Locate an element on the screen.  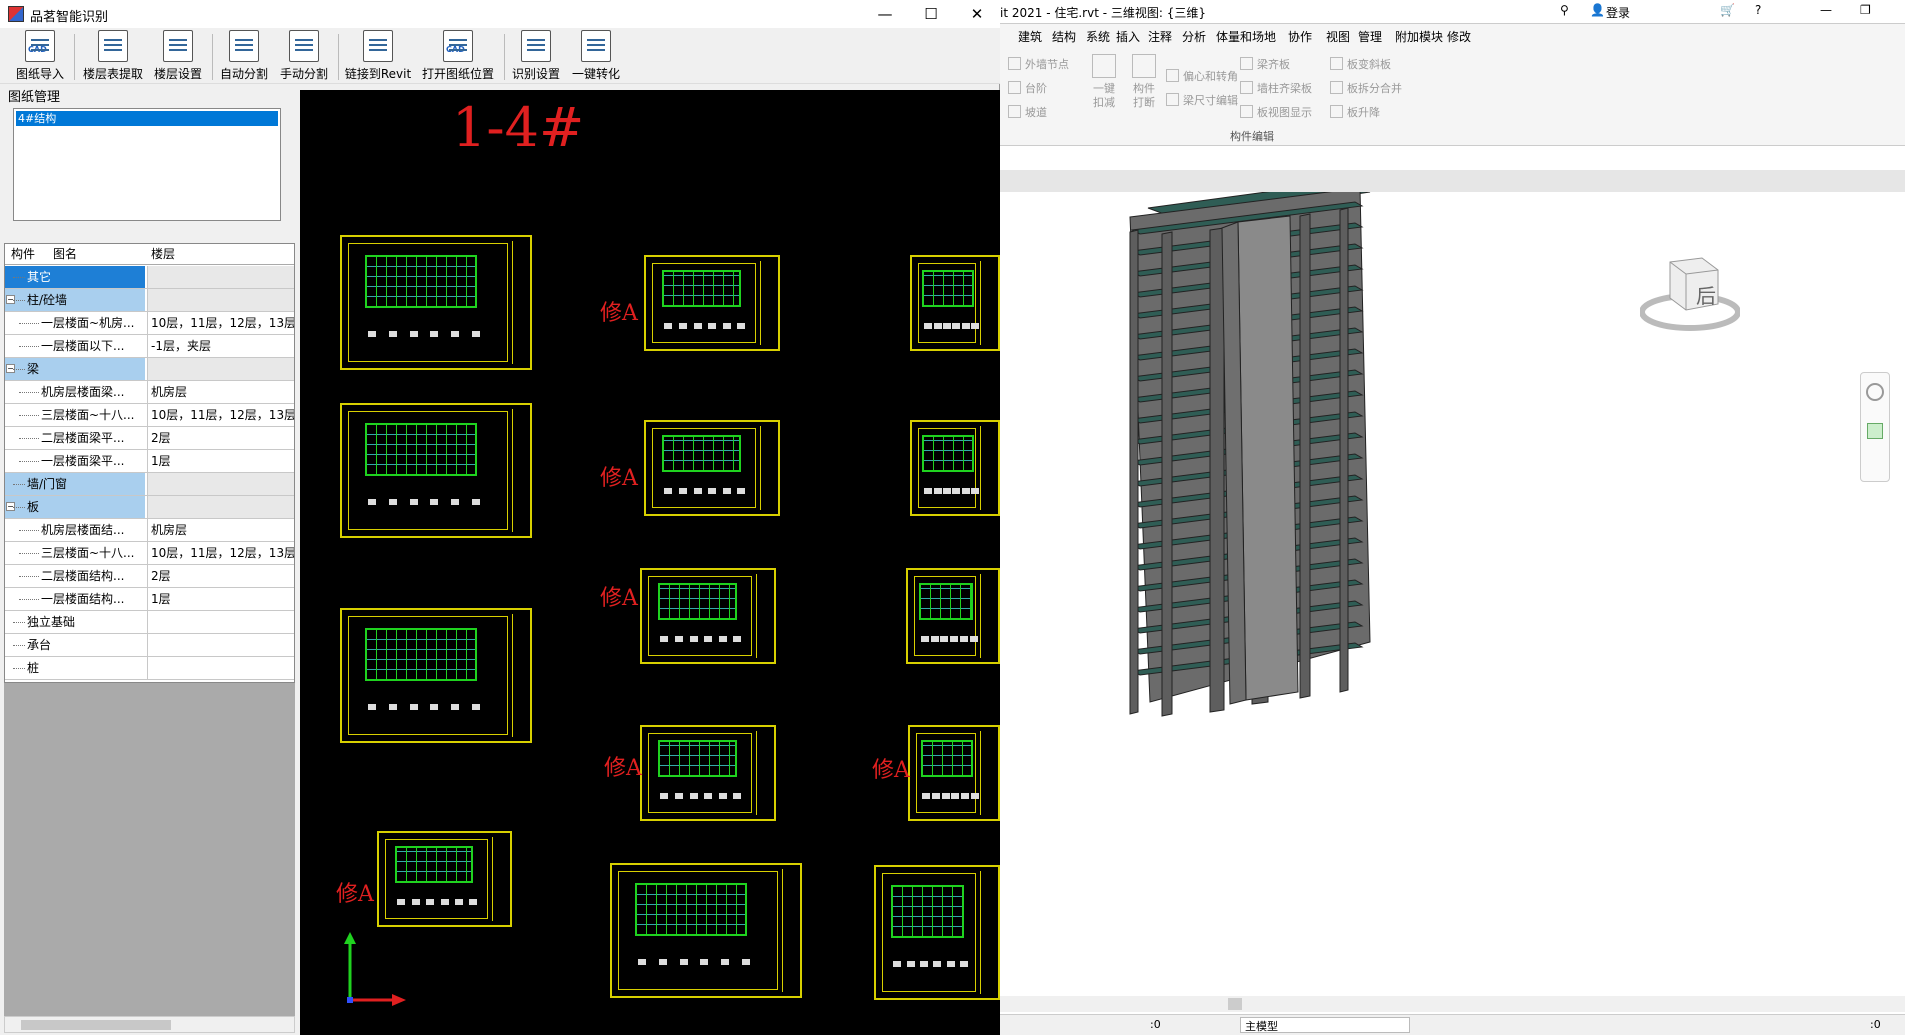
table-row: 二层楼面结构... 2层 is located at coordinates (149, 576).